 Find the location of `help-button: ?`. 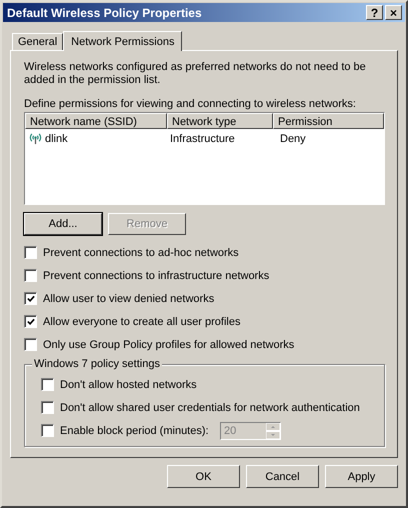

help-button: ? is located at coordinates (374, 12).